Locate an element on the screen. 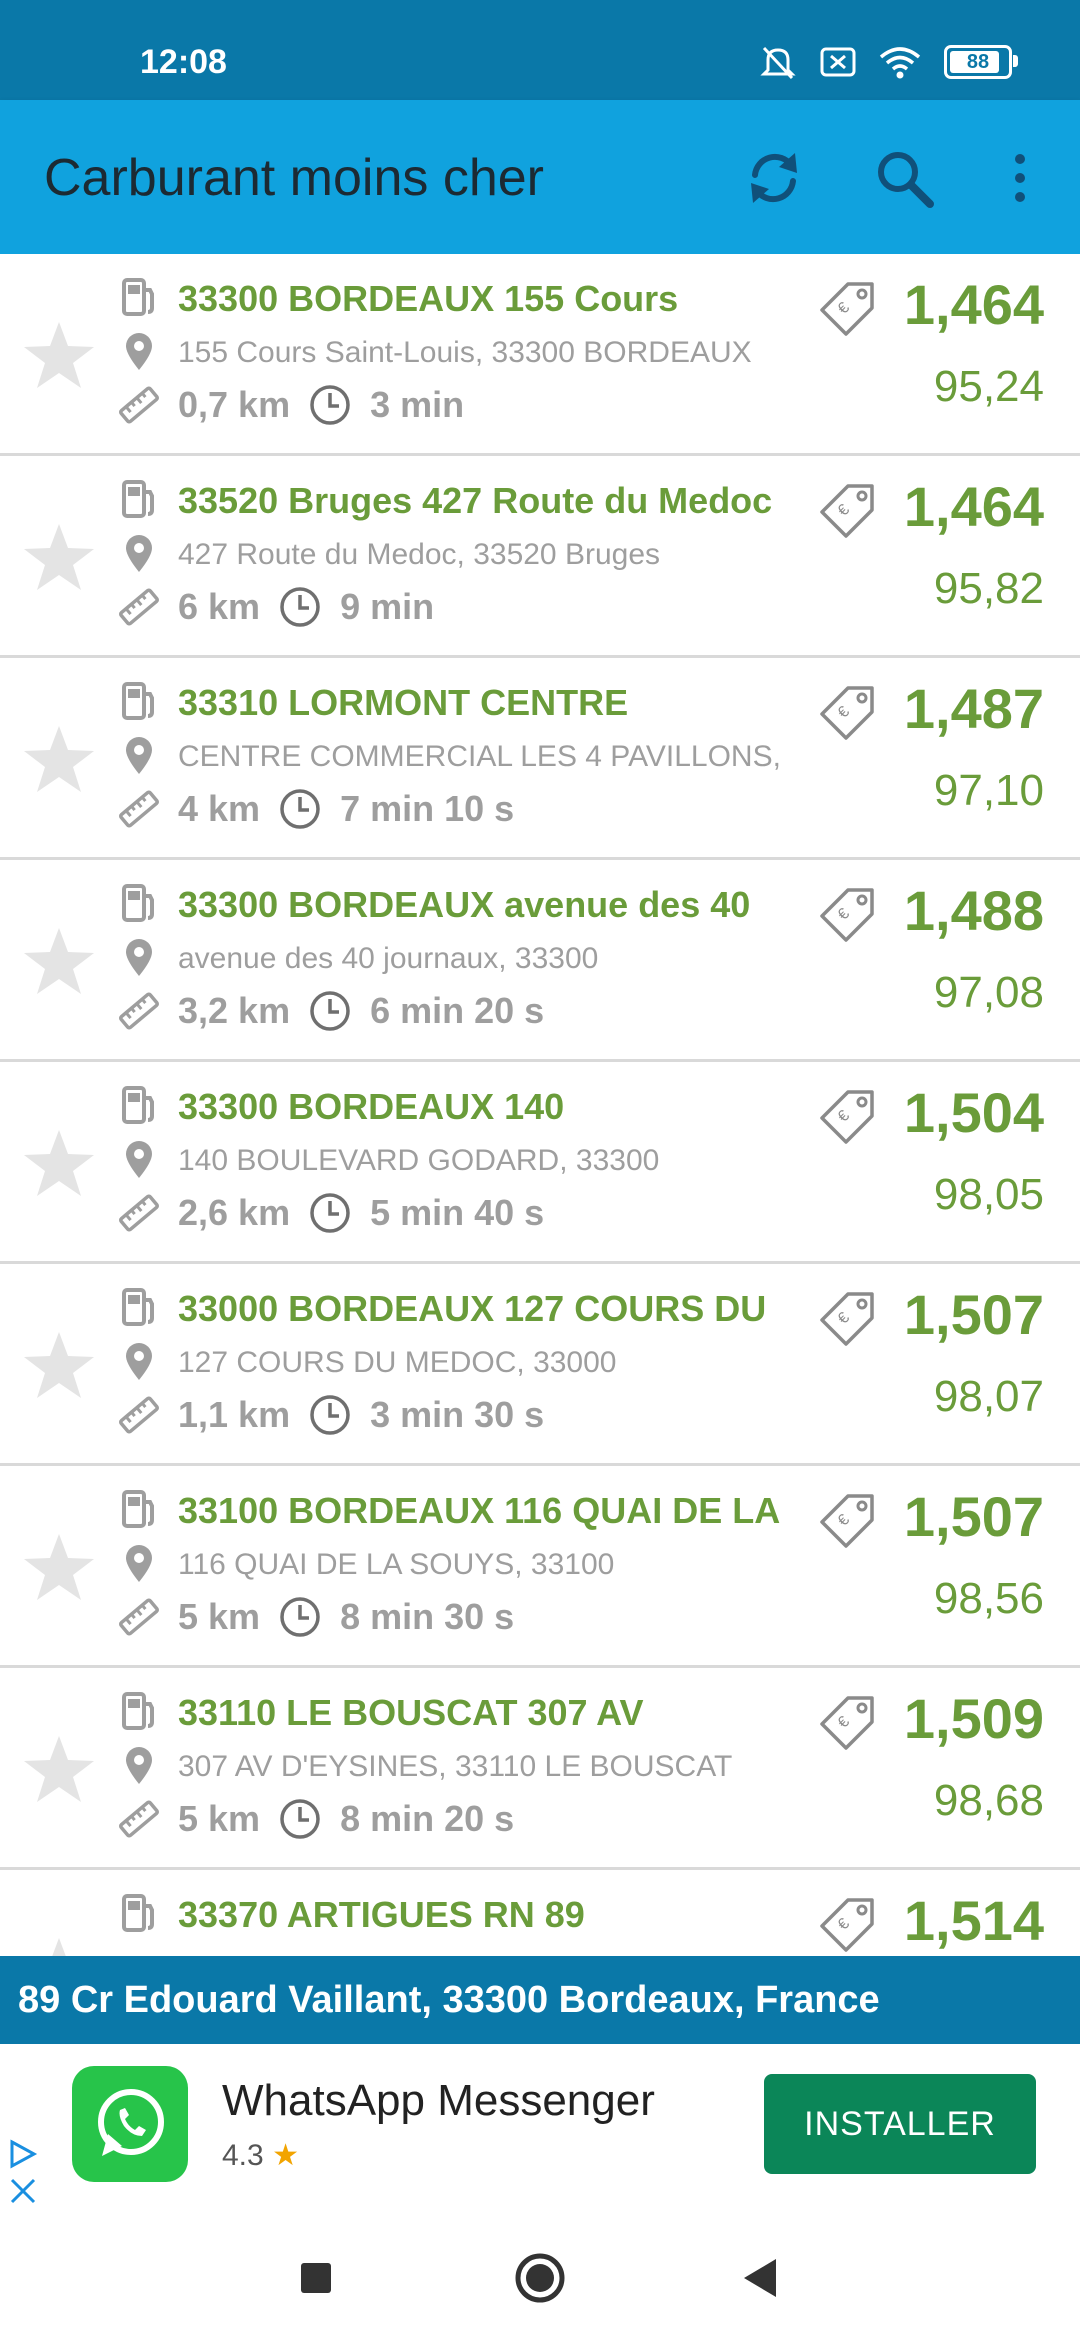  fuel-price: 1,504 is located at coordinates (973, 1112).